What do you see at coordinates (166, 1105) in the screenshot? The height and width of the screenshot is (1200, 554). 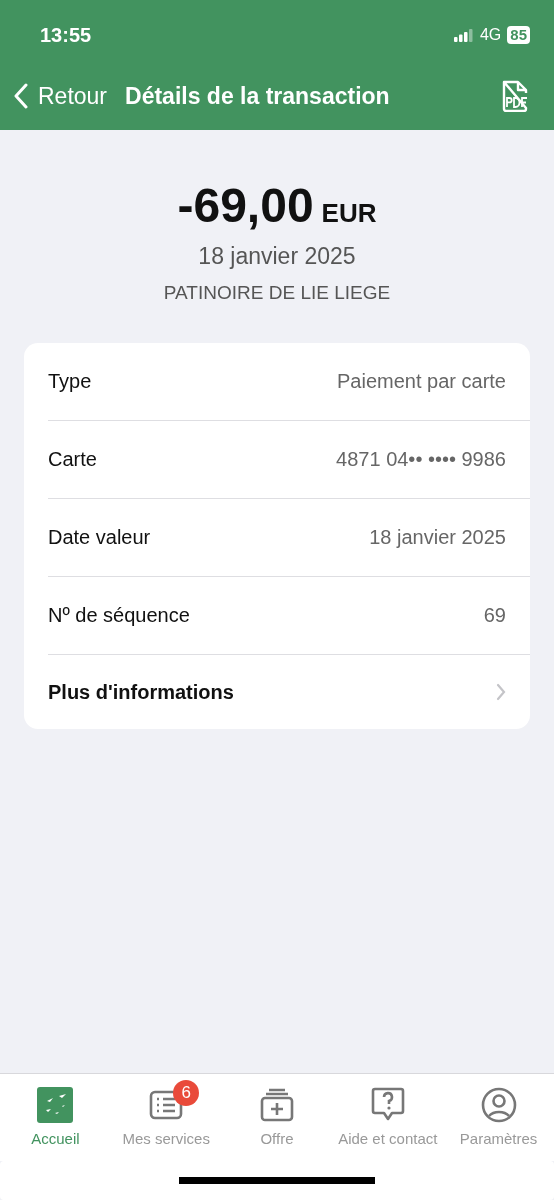 I see `list-icon` at bounding box center [166, 1105].